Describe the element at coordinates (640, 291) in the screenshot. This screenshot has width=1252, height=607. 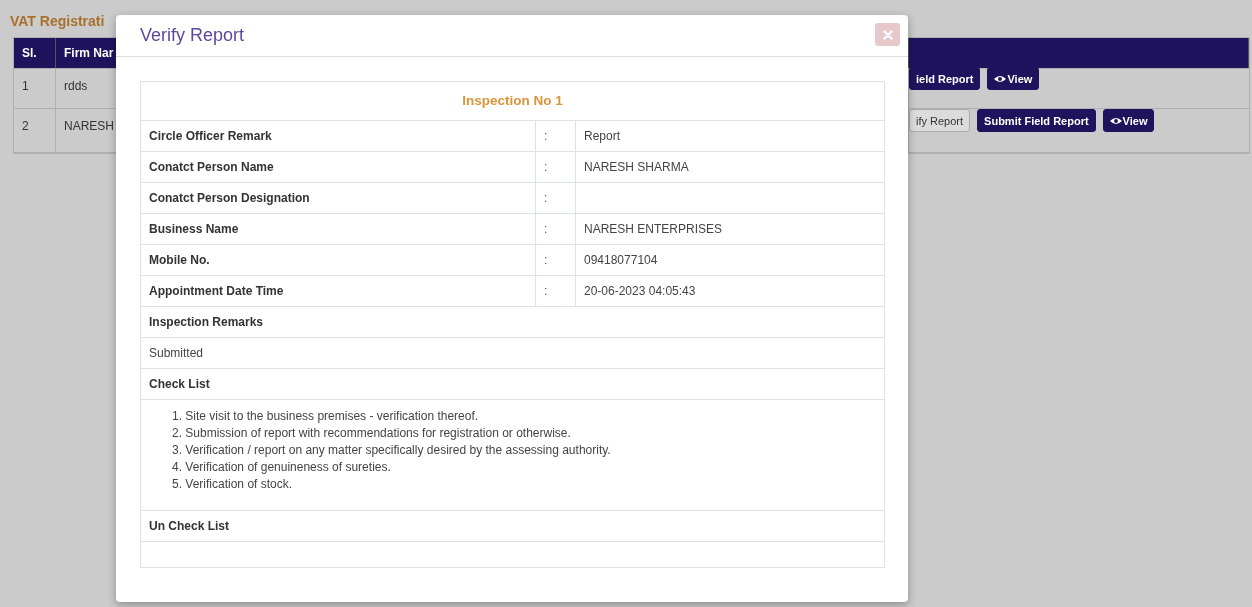
I see `field-value: 20-06-2023 04:05:43` at that location.